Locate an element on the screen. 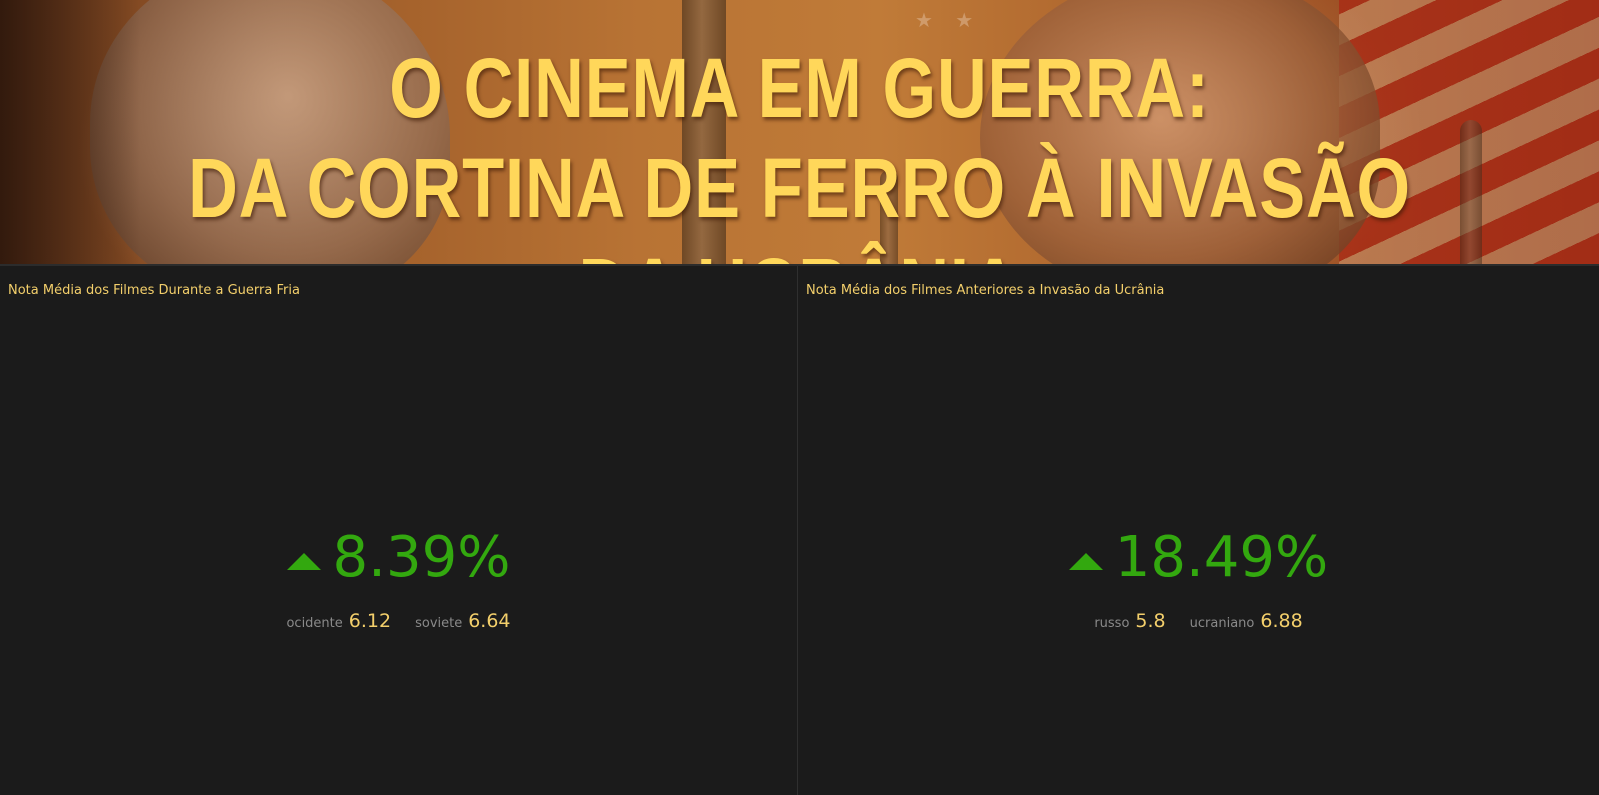  comparison-item: ocidente 6.12 is located at coordinates (338, 621).